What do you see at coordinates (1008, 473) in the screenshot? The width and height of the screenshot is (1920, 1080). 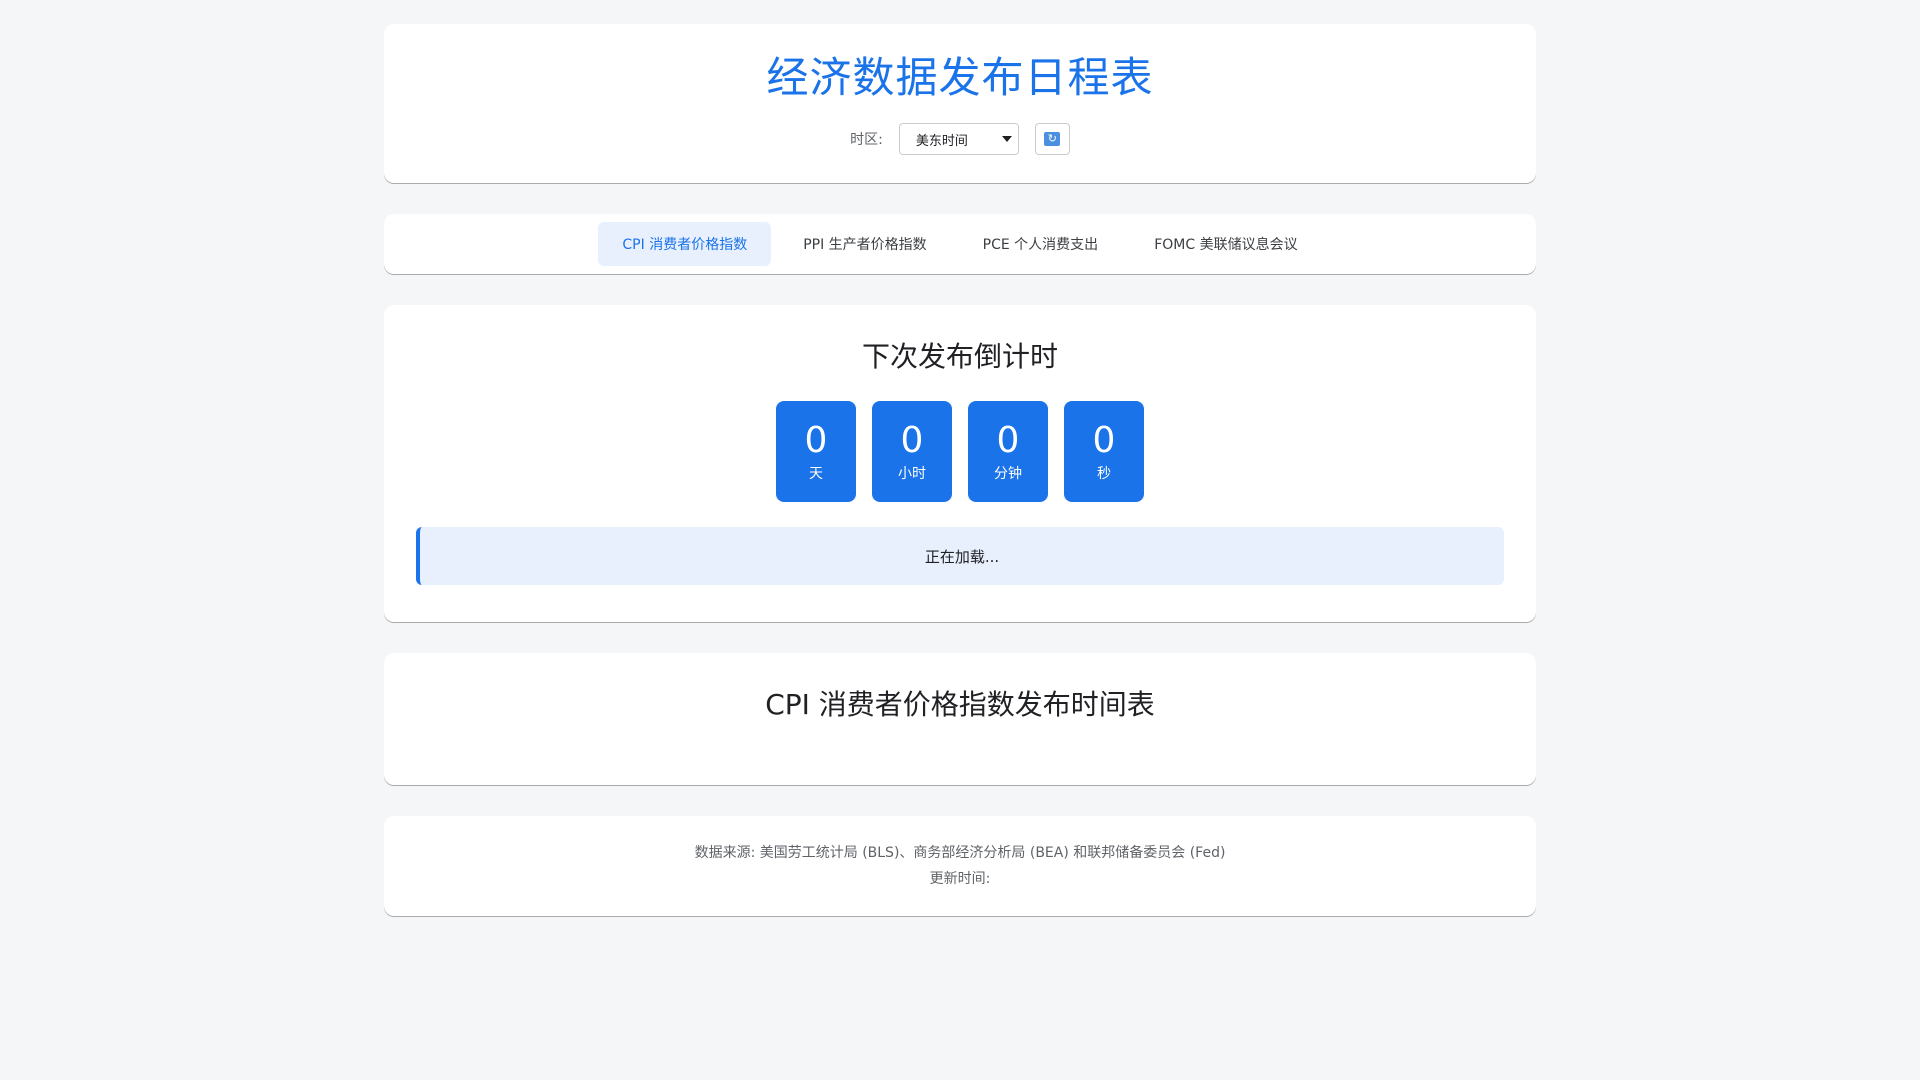 I see `minutes-unit: 分钟` at bounding box center [1008, 473].